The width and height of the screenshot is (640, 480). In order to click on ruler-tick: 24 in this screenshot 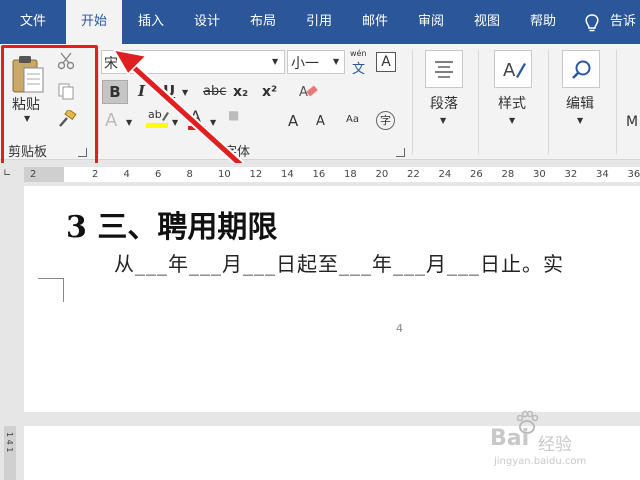, I will do `click(445, 174)`.